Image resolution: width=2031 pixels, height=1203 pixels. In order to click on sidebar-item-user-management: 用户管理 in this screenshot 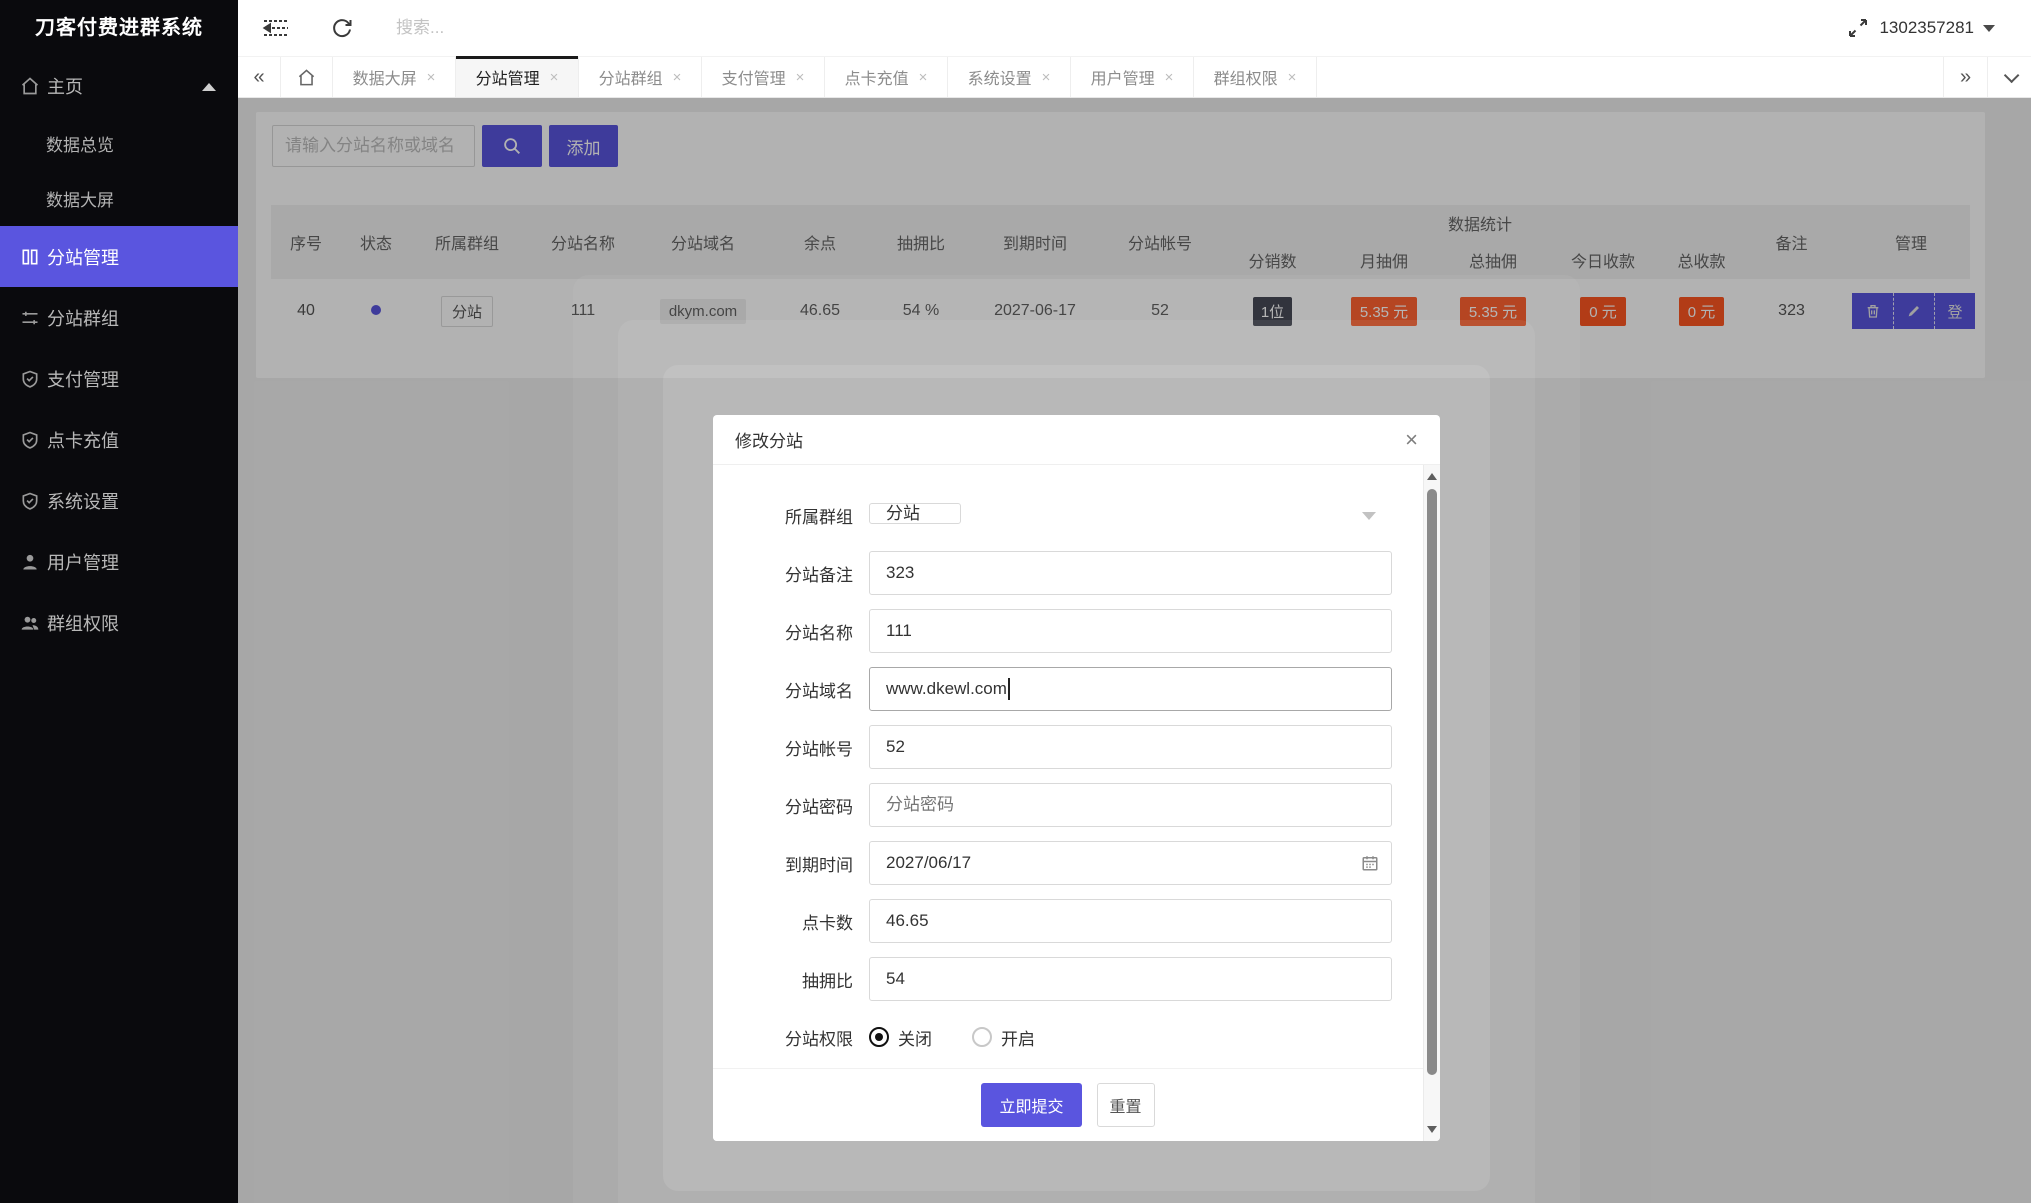, I will do `click(119, 561)`.